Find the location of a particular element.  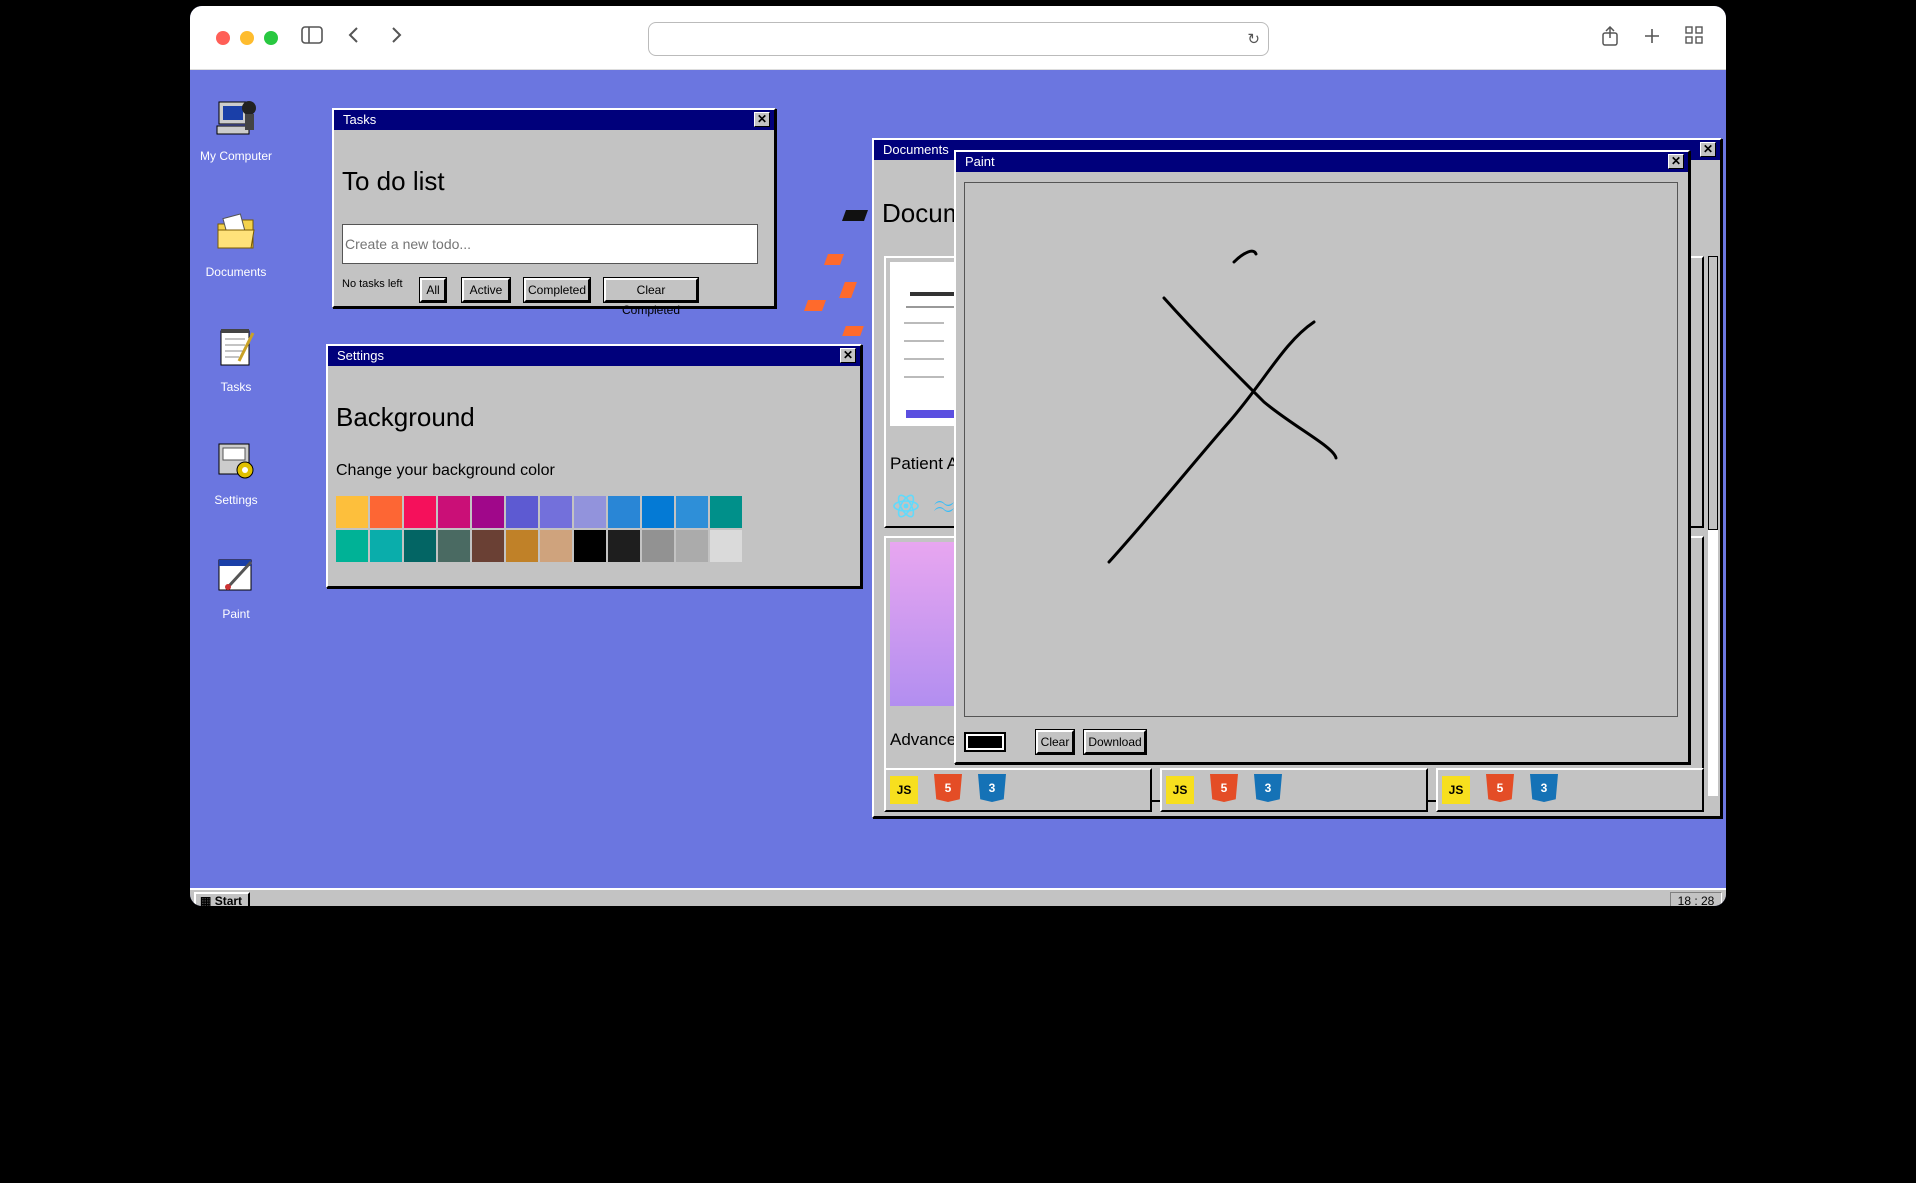

color-picker is located at coordinates (985, 742).